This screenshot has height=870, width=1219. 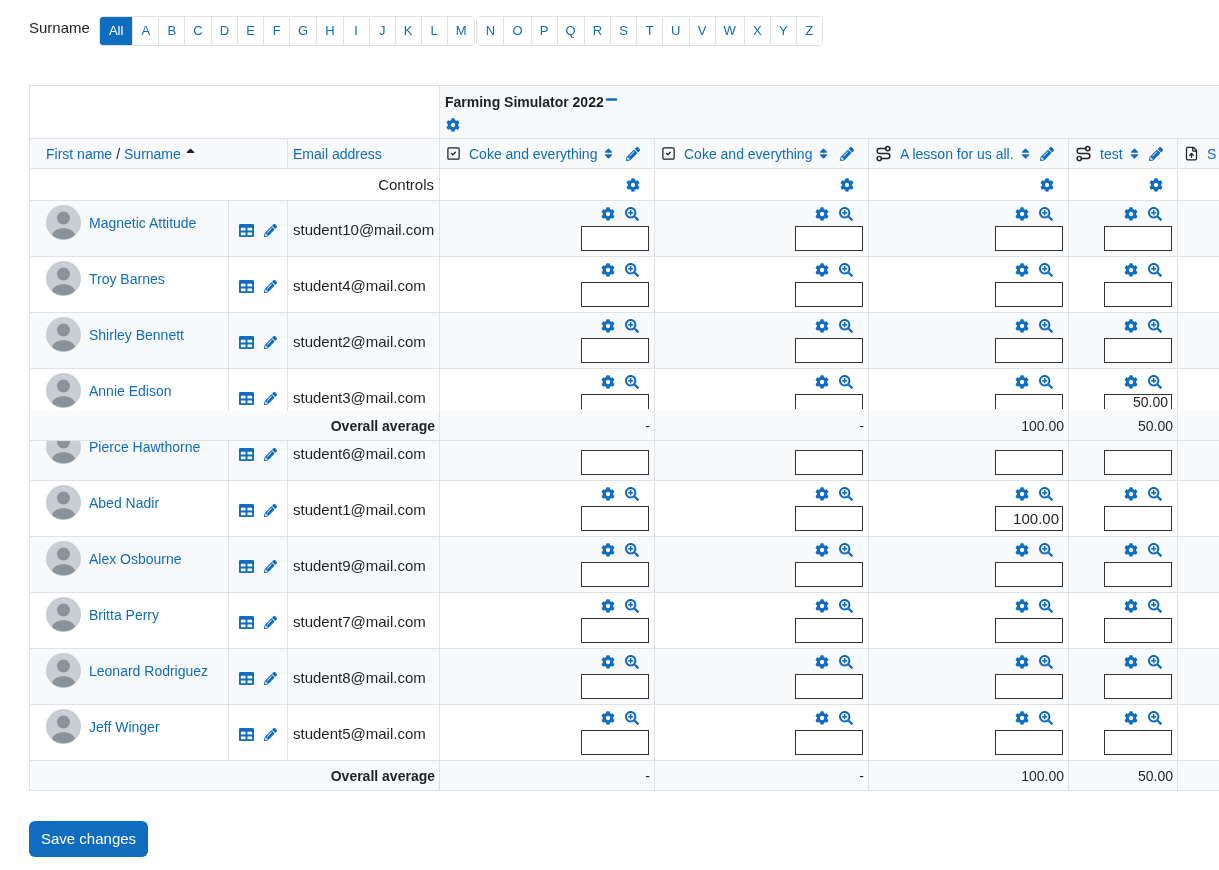 What do you see at coordinates (116, 31) in the screenshot?
I see `letter-filter-button: All` at bounding box center [116, 31].